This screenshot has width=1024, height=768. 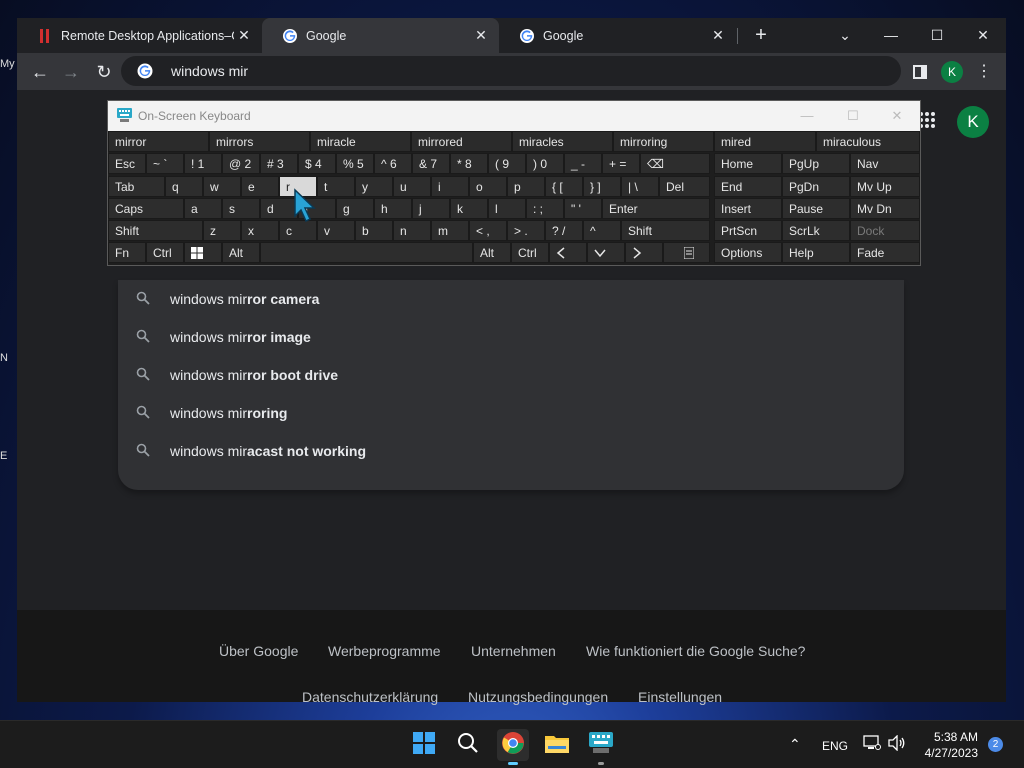 I want to click on key-enter: Enter, so click(x=656, y=208).